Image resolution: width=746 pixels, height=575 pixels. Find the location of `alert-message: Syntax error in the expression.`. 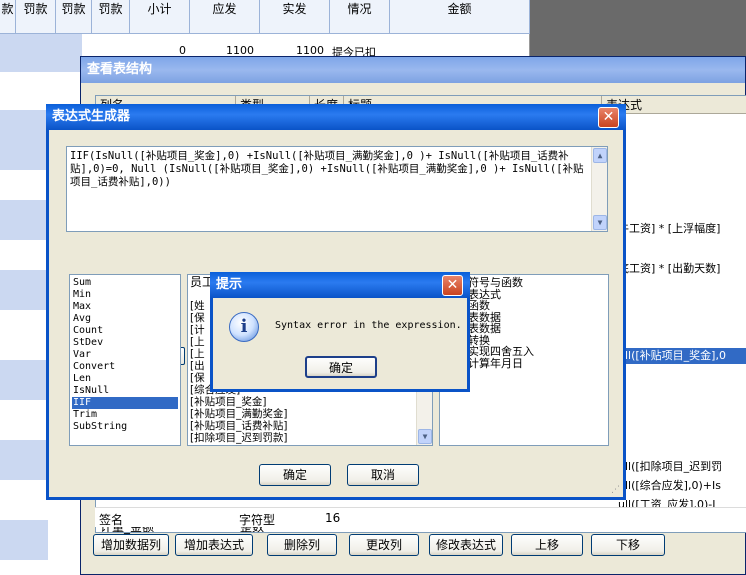

alert-message: Syntax error in the expression. is located at coordinates (368, 325).